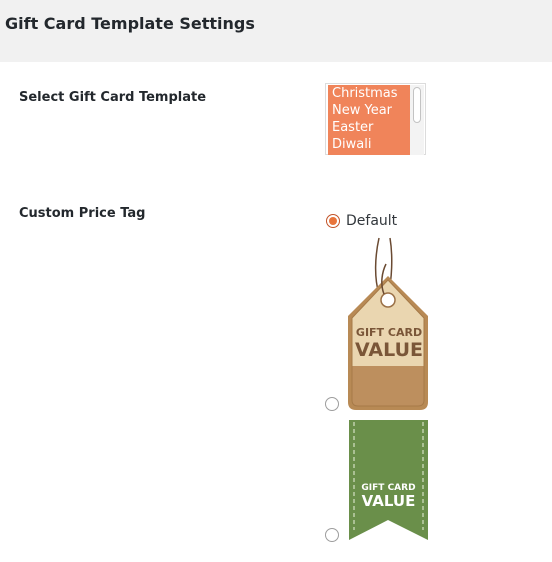 The image size is (552, 562). I want to click on template-option-easter: Easter, so click(369, 127).